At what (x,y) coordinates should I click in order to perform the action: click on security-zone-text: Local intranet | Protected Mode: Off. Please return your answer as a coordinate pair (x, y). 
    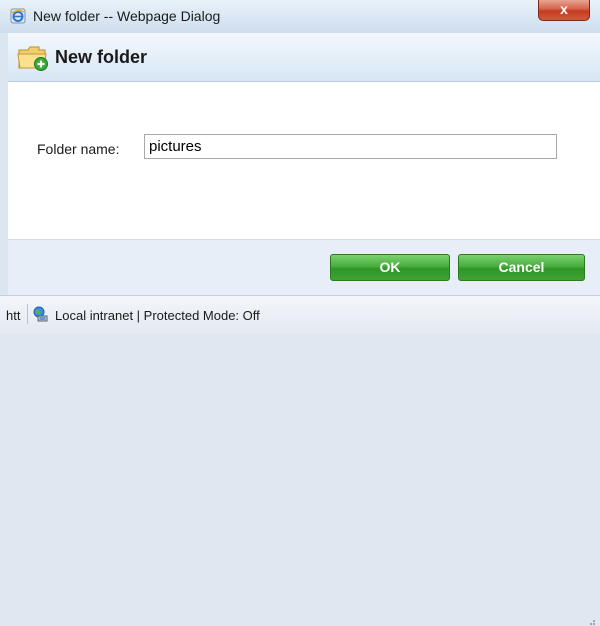
    Looking at the image, I should click on (157, 315).